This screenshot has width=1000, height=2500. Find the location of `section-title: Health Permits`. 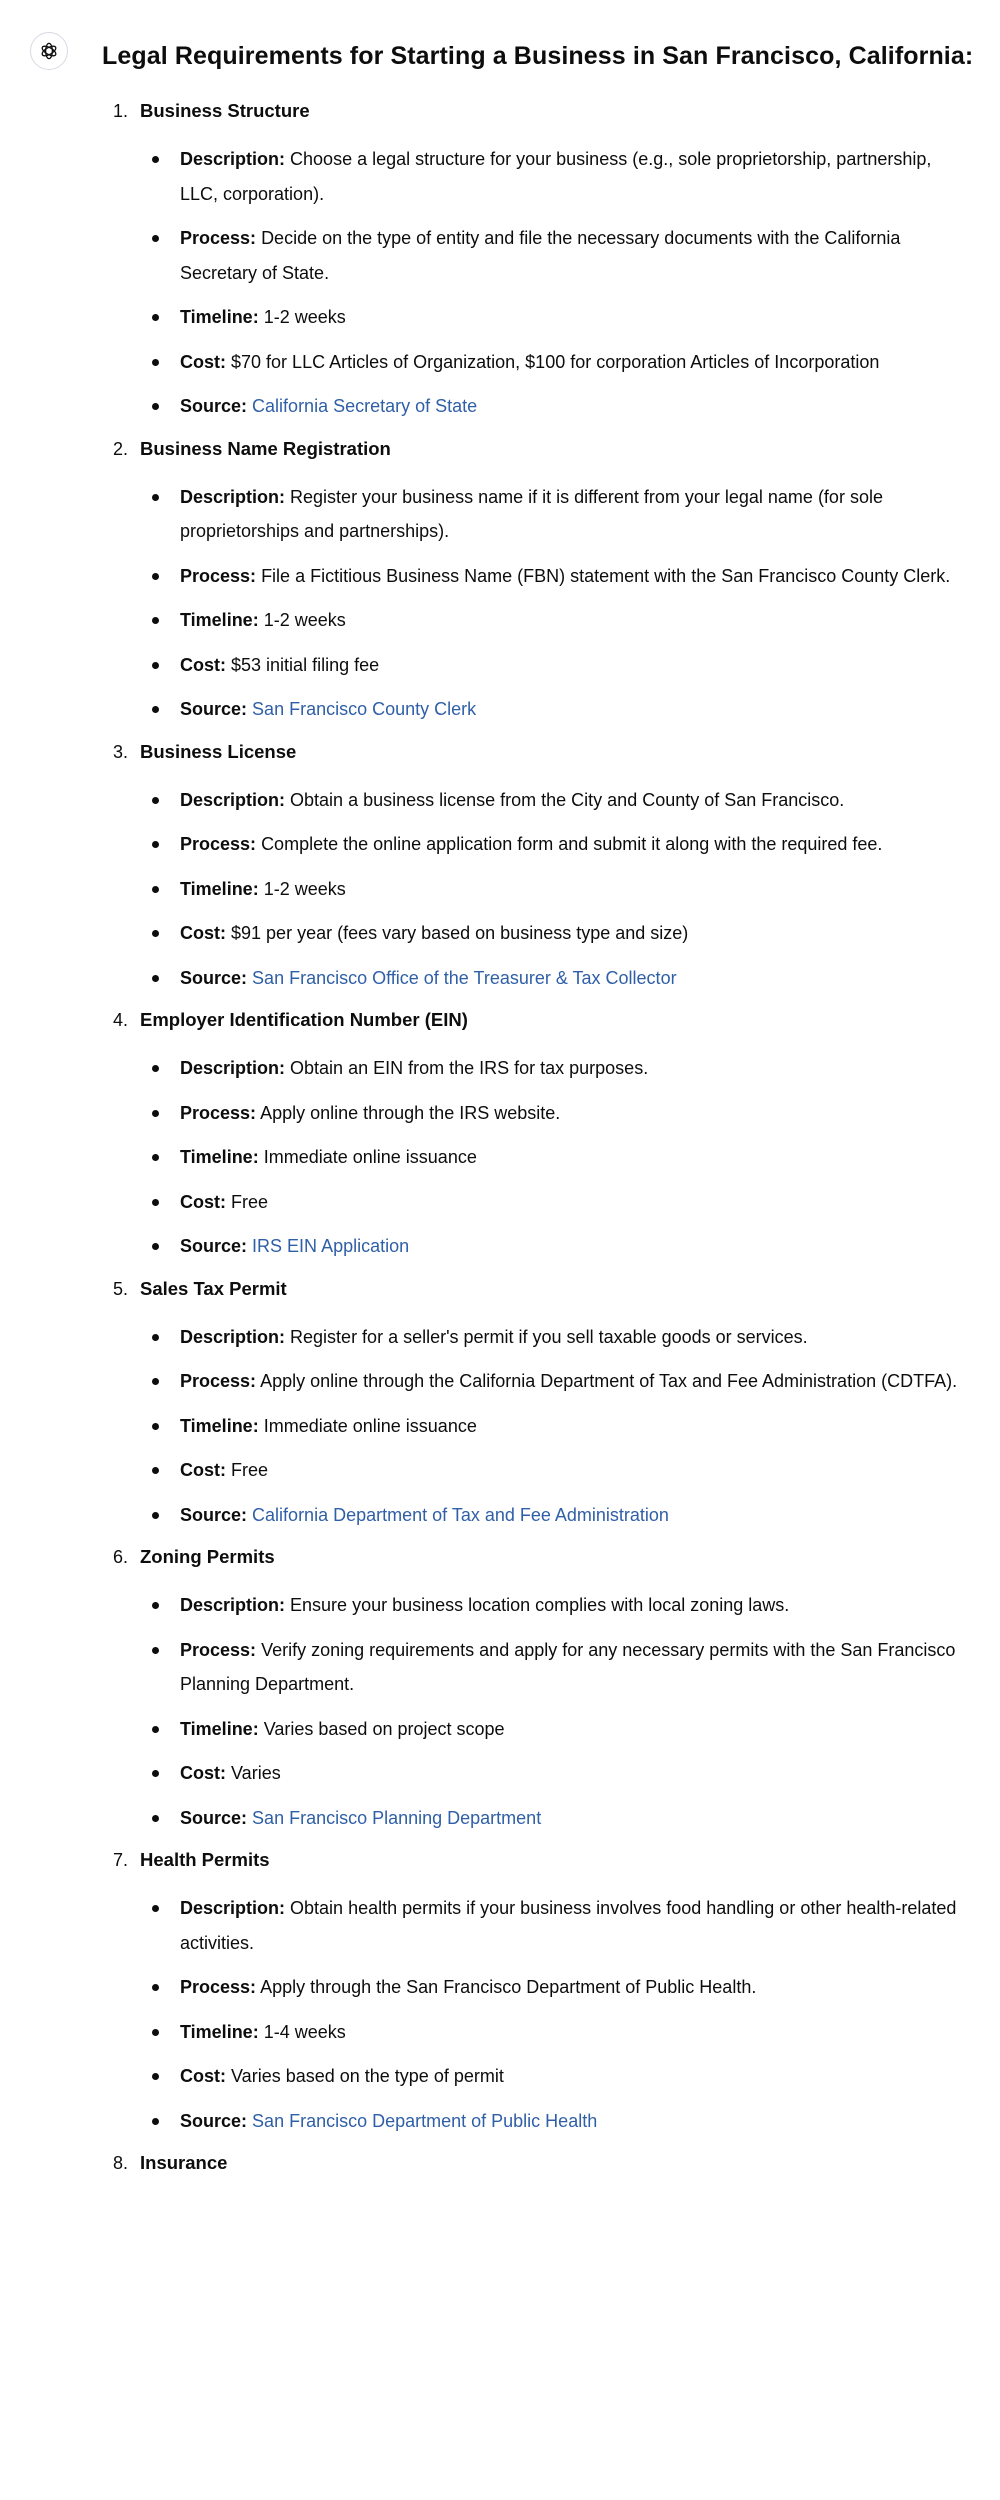

section-title: Health Permits is located at coordinates (205, 1859).